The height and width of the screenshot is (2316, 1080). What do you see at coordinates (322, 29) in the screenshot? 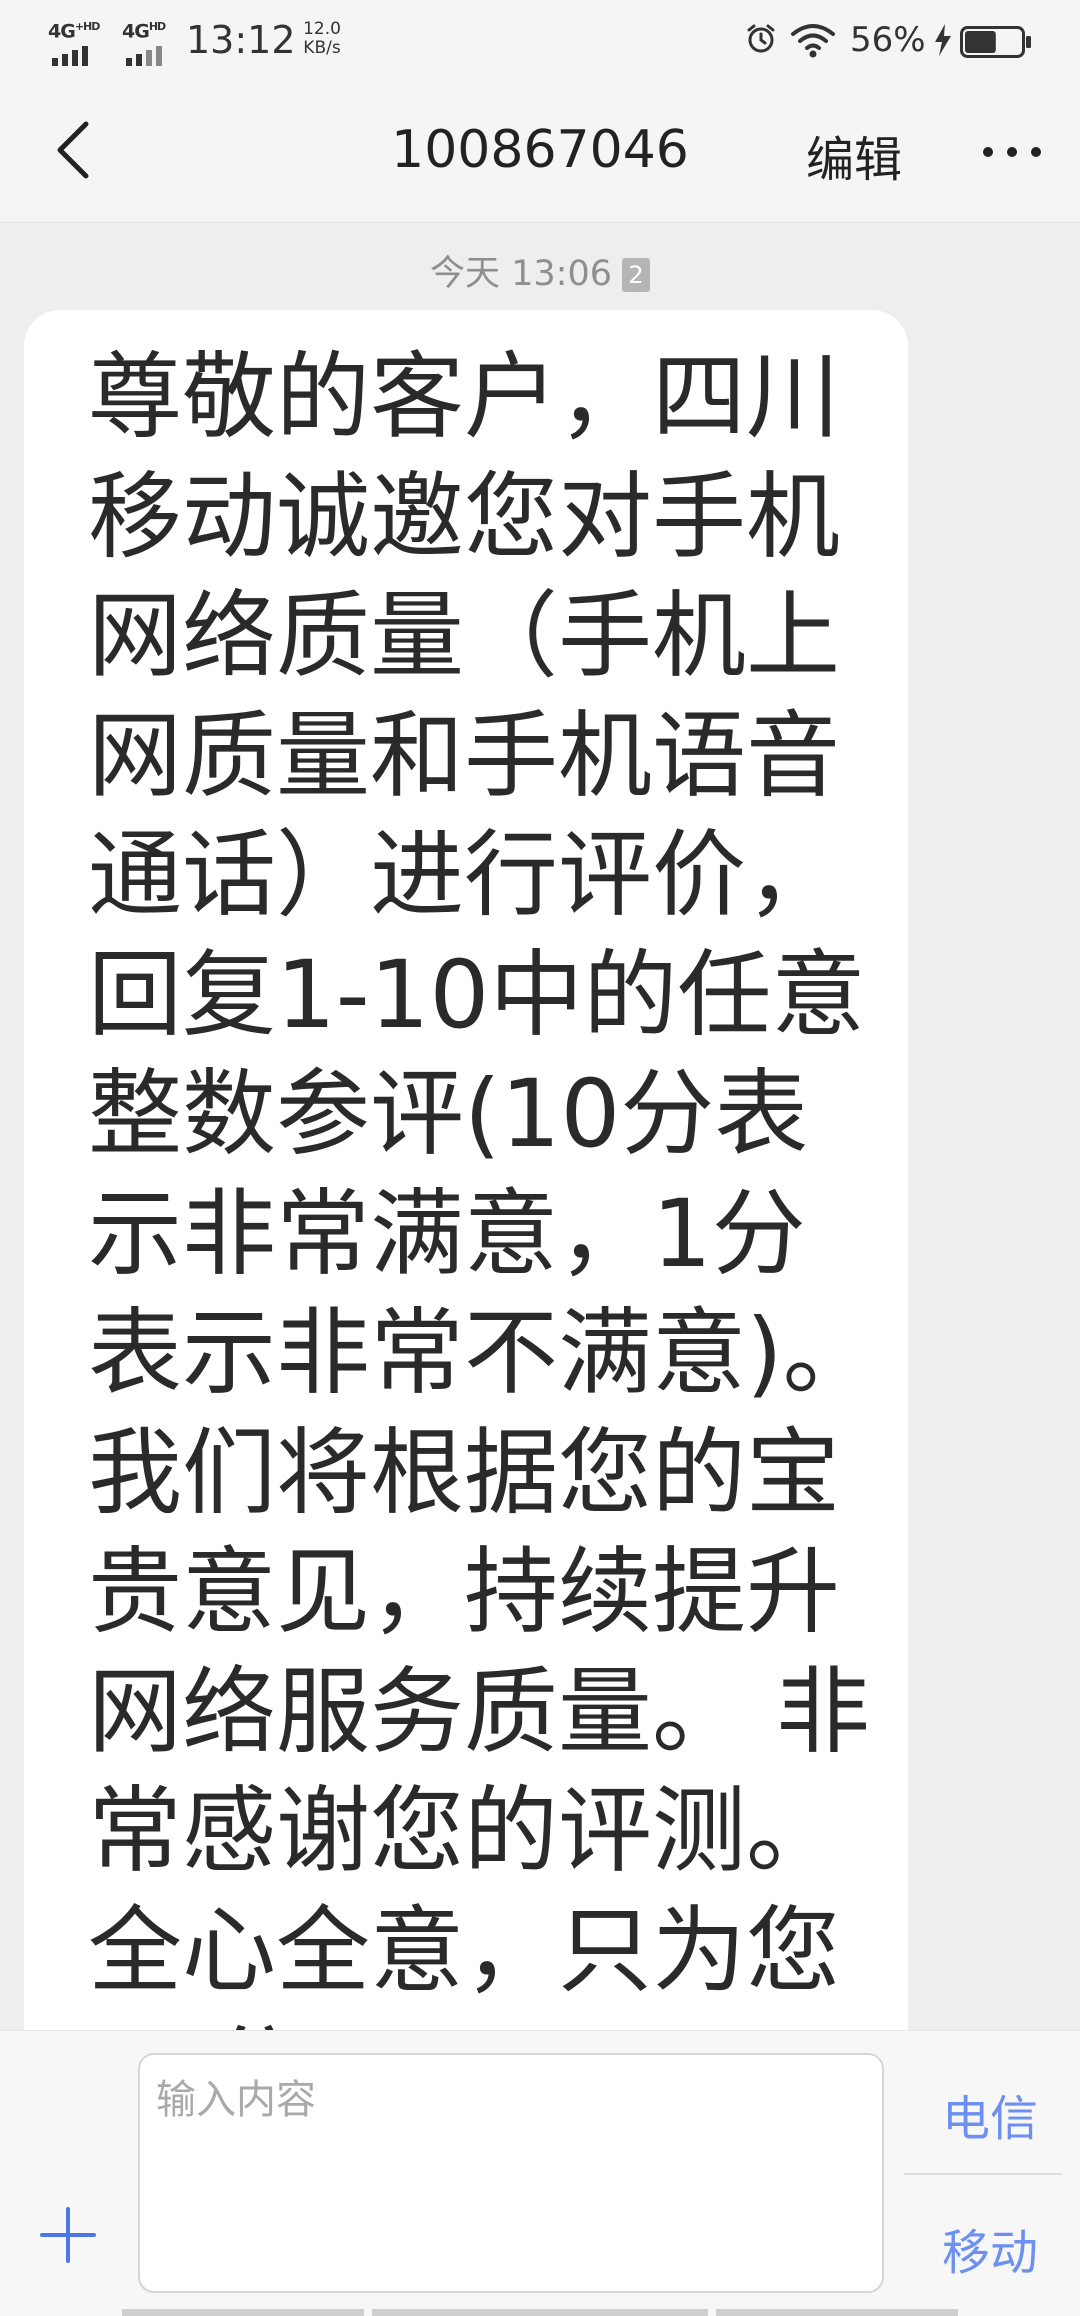
I see `net-speed-value: 12.0` at bounding box center [322, 29].